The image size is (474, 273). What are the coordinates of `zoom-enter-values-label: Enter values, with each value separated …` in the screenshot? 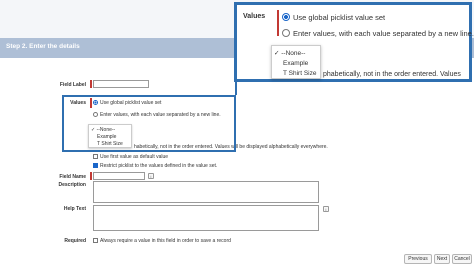 It's located at (383, 33).